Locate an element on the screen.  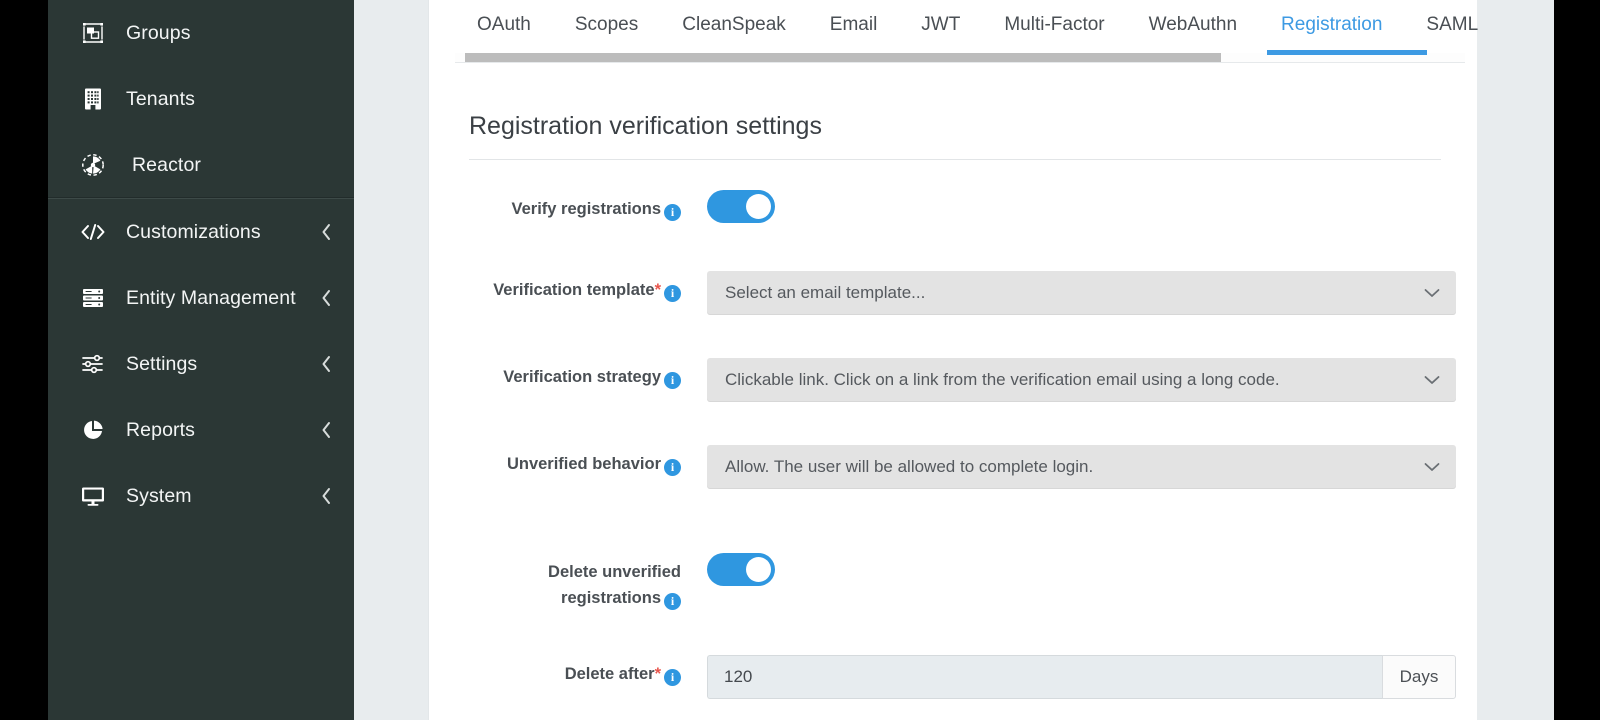
active-tab-indicator is located at coordinates (1347, 52).